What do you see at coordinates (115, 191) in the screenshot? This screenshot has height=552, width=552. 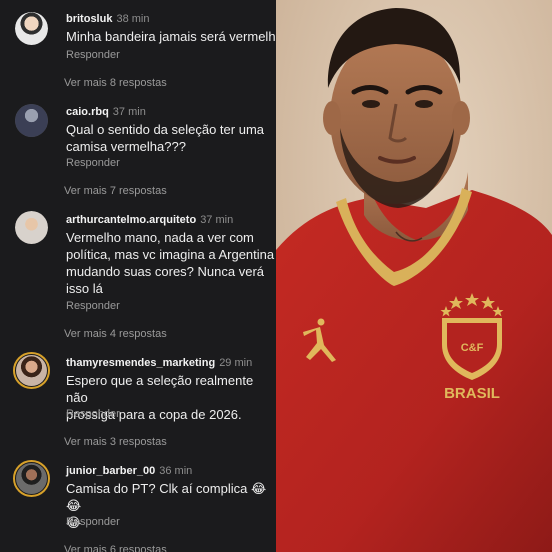 I see `view-more-replies-link: Ver mais 7 respostas` at bounding box center [115, 191].